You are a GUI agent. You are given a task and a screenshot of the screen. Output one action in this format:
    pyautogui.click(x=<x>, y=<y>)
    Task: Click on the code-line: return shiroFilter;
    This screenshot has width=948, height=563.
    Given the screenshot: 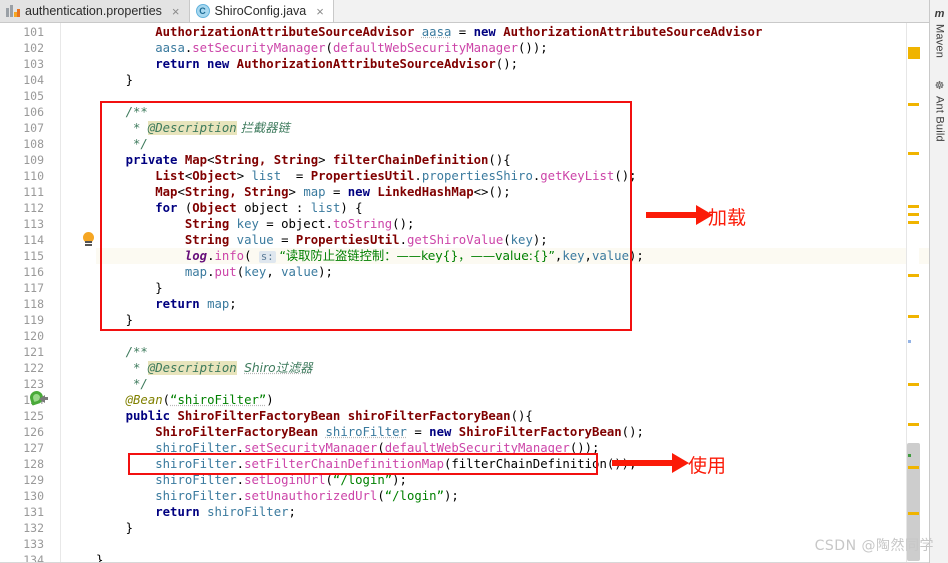 What is the action you would take?
    pyautogui.click(x=196, y=512)
    